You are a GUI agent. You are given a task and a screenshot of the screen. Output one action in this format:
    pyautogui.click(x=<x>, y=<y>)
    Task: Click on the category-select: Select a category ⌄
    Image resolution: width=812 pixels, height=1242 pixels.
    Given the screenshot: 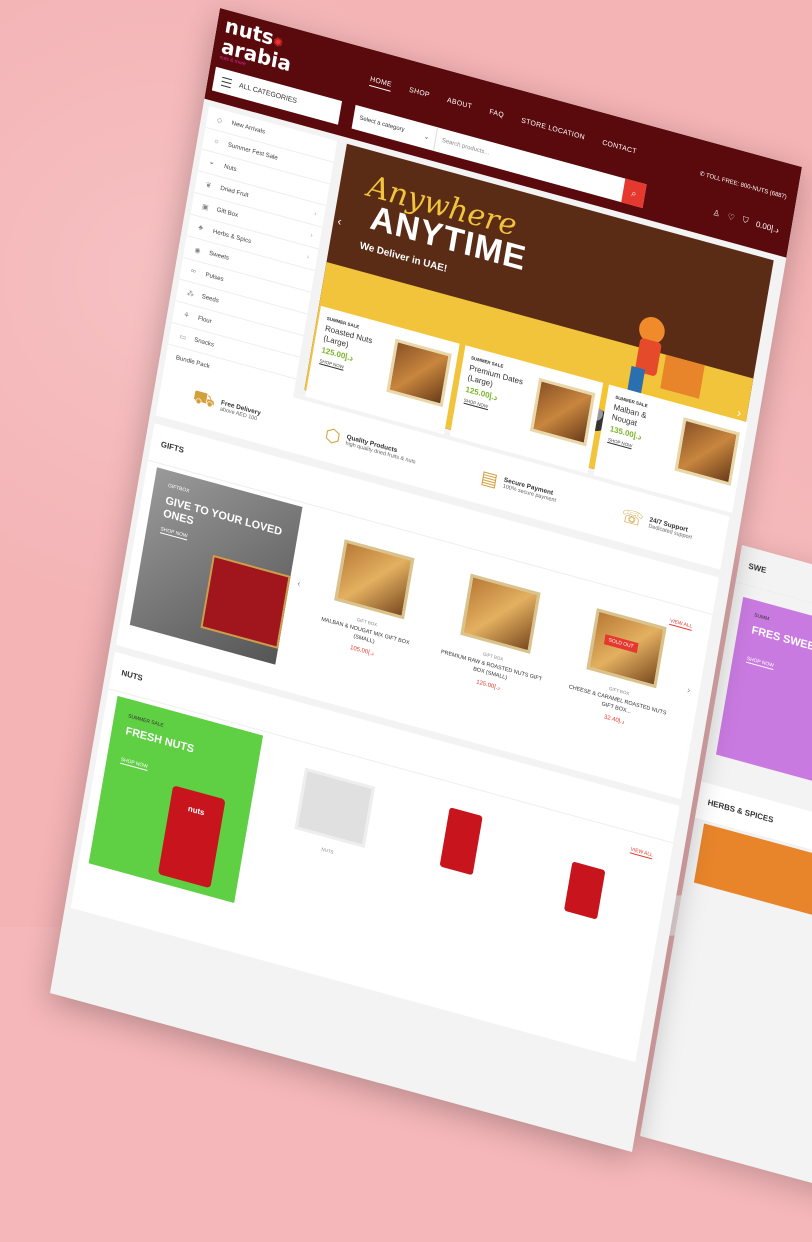 What is the action you would take?
    pyautogui.click(x=395, y=128)
    